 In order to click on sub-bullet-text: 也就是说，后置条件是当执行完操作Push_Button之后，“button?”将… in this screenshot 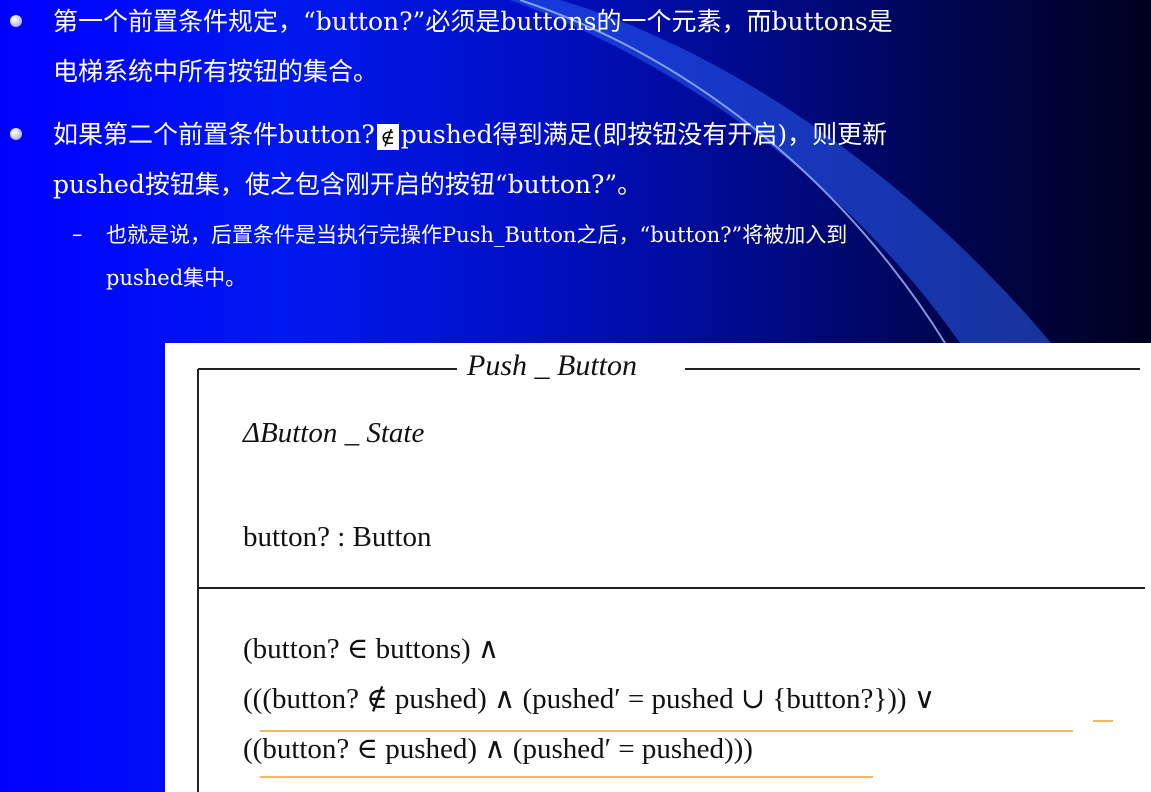, I will do `click(476, 257)`.